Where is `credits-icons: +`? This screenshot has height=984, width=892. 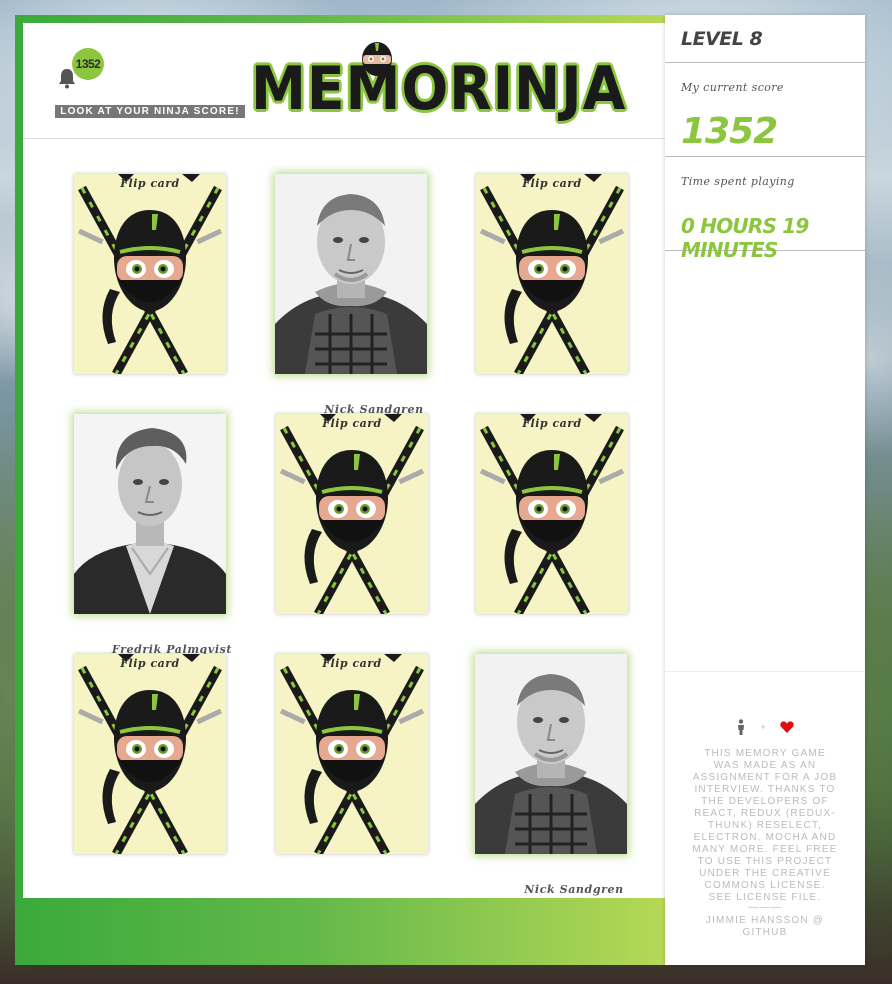
credits-icons: + is located at coordinates (765, 727).